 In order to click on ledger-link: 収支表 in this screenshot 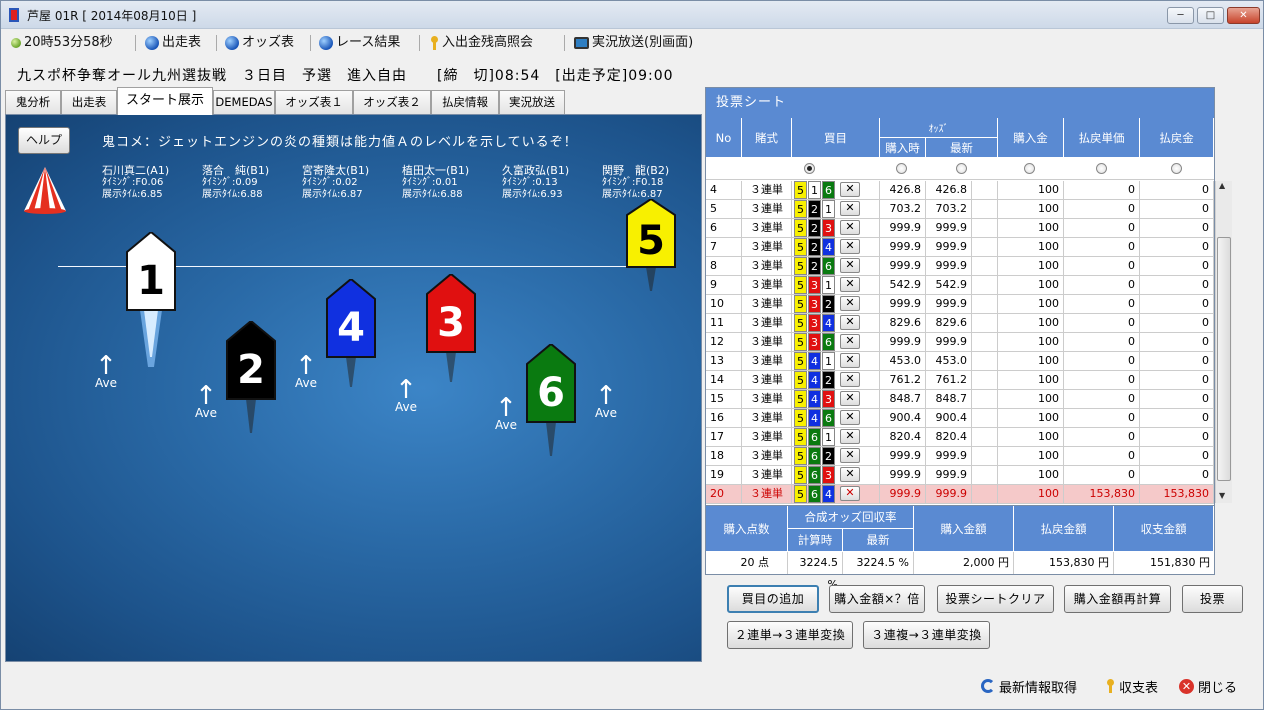, I will do `click(1131, 686)`.